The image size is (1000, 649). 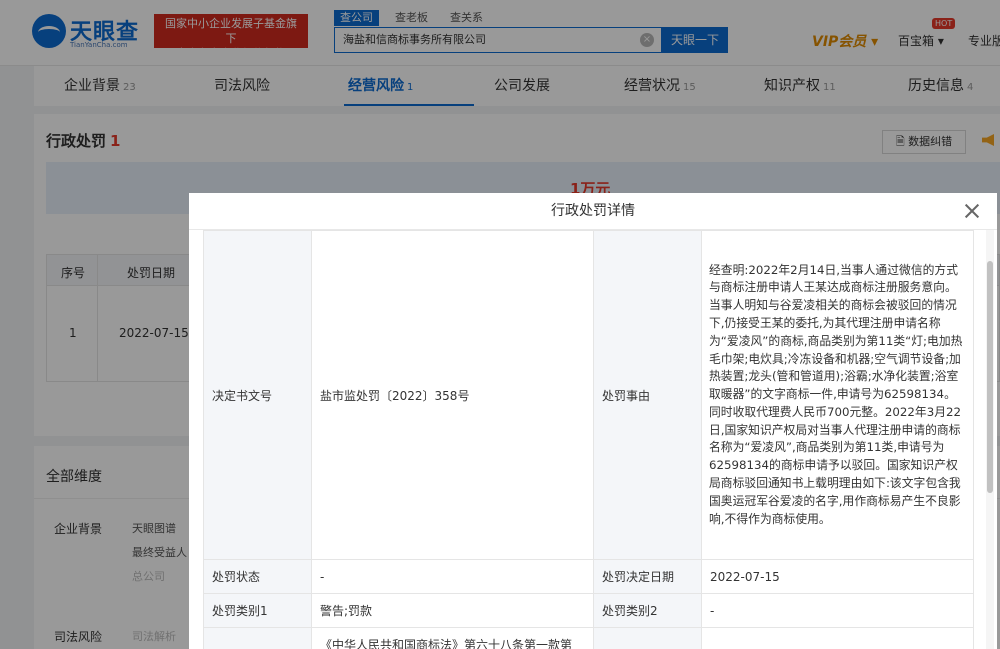 What do you see at coordinates (452, 395) in the screenshot?
I see `doc-number-value: 盐市监处罚〔2022〕358号` at bounding box center [452, 395].